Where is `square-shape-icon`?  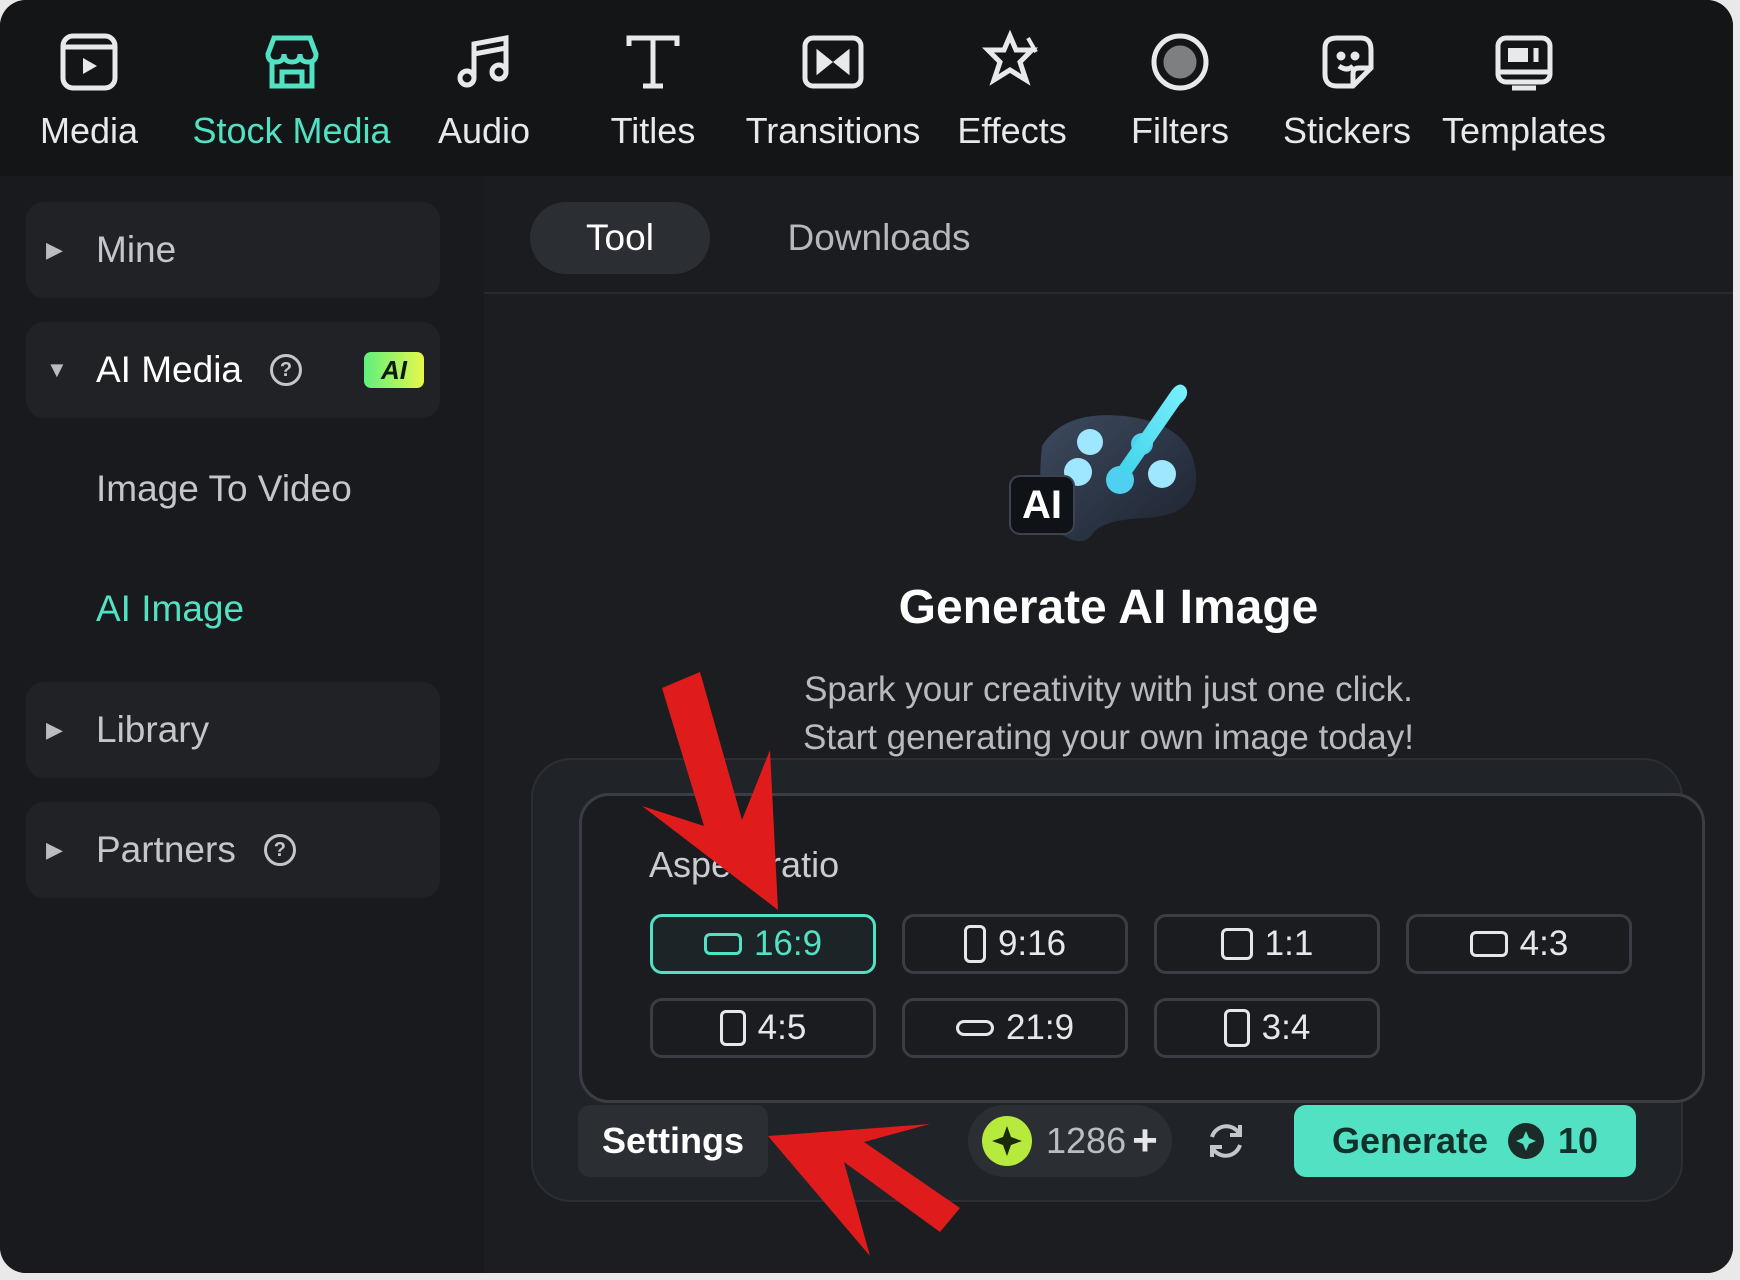
square-shape-icon is located at coordinates (1236, 944).